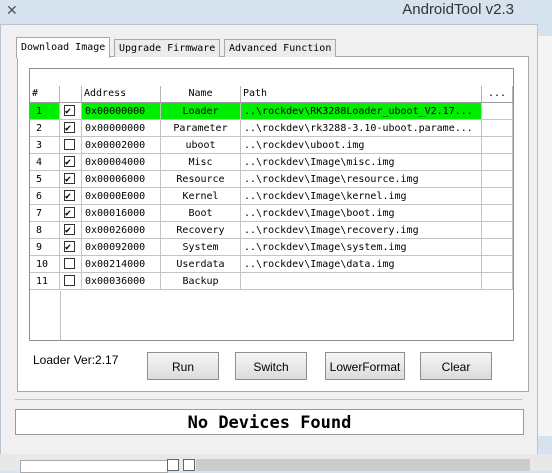 The height and width of the screenshot is (473, 552). What do you see at coordinates (45, 213) in the screenshot?
I see `row-number: 7` at bounding box center [45, 213].